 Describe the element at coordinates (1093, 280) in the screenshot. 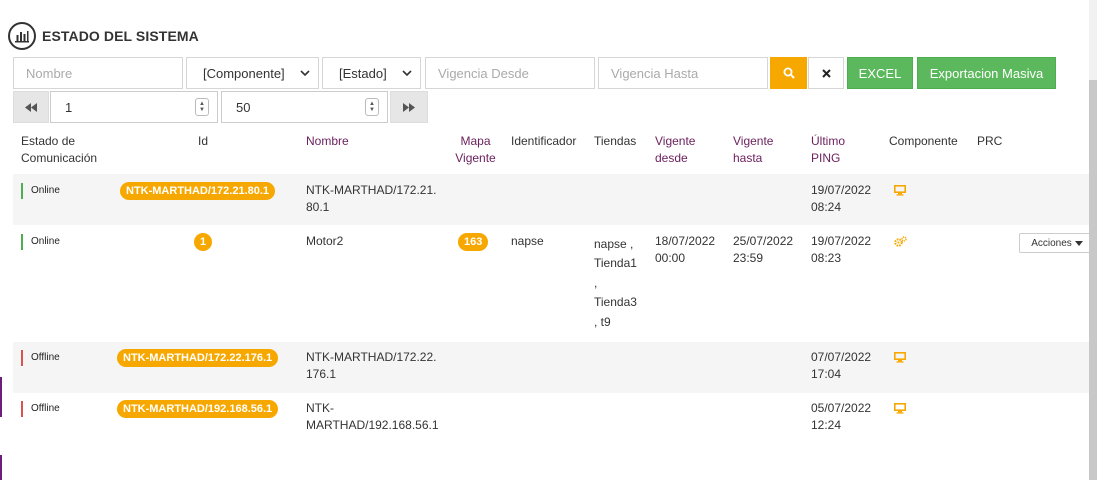

I see `scrollbar-thumb` at that location.